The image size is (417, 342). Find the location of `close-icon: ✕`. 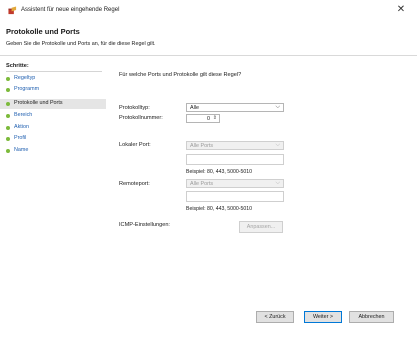

close-icon: ✕ is located at coordinates (401, 10).